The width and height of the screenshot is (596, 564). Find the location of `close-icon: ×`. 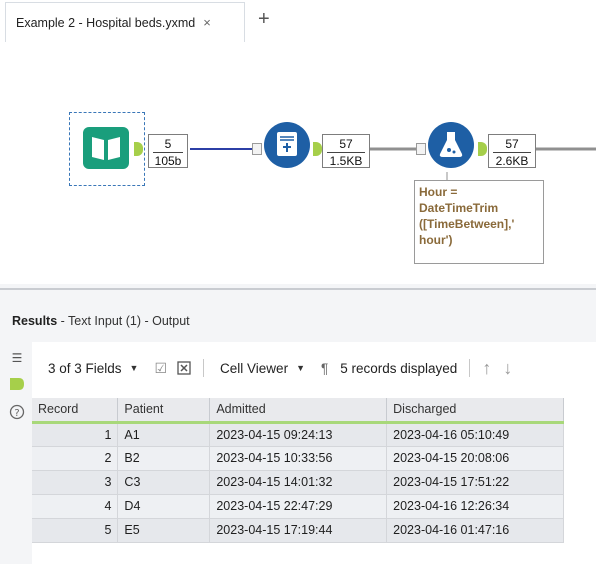

close-icon: × is located at coordinates (207, 22).